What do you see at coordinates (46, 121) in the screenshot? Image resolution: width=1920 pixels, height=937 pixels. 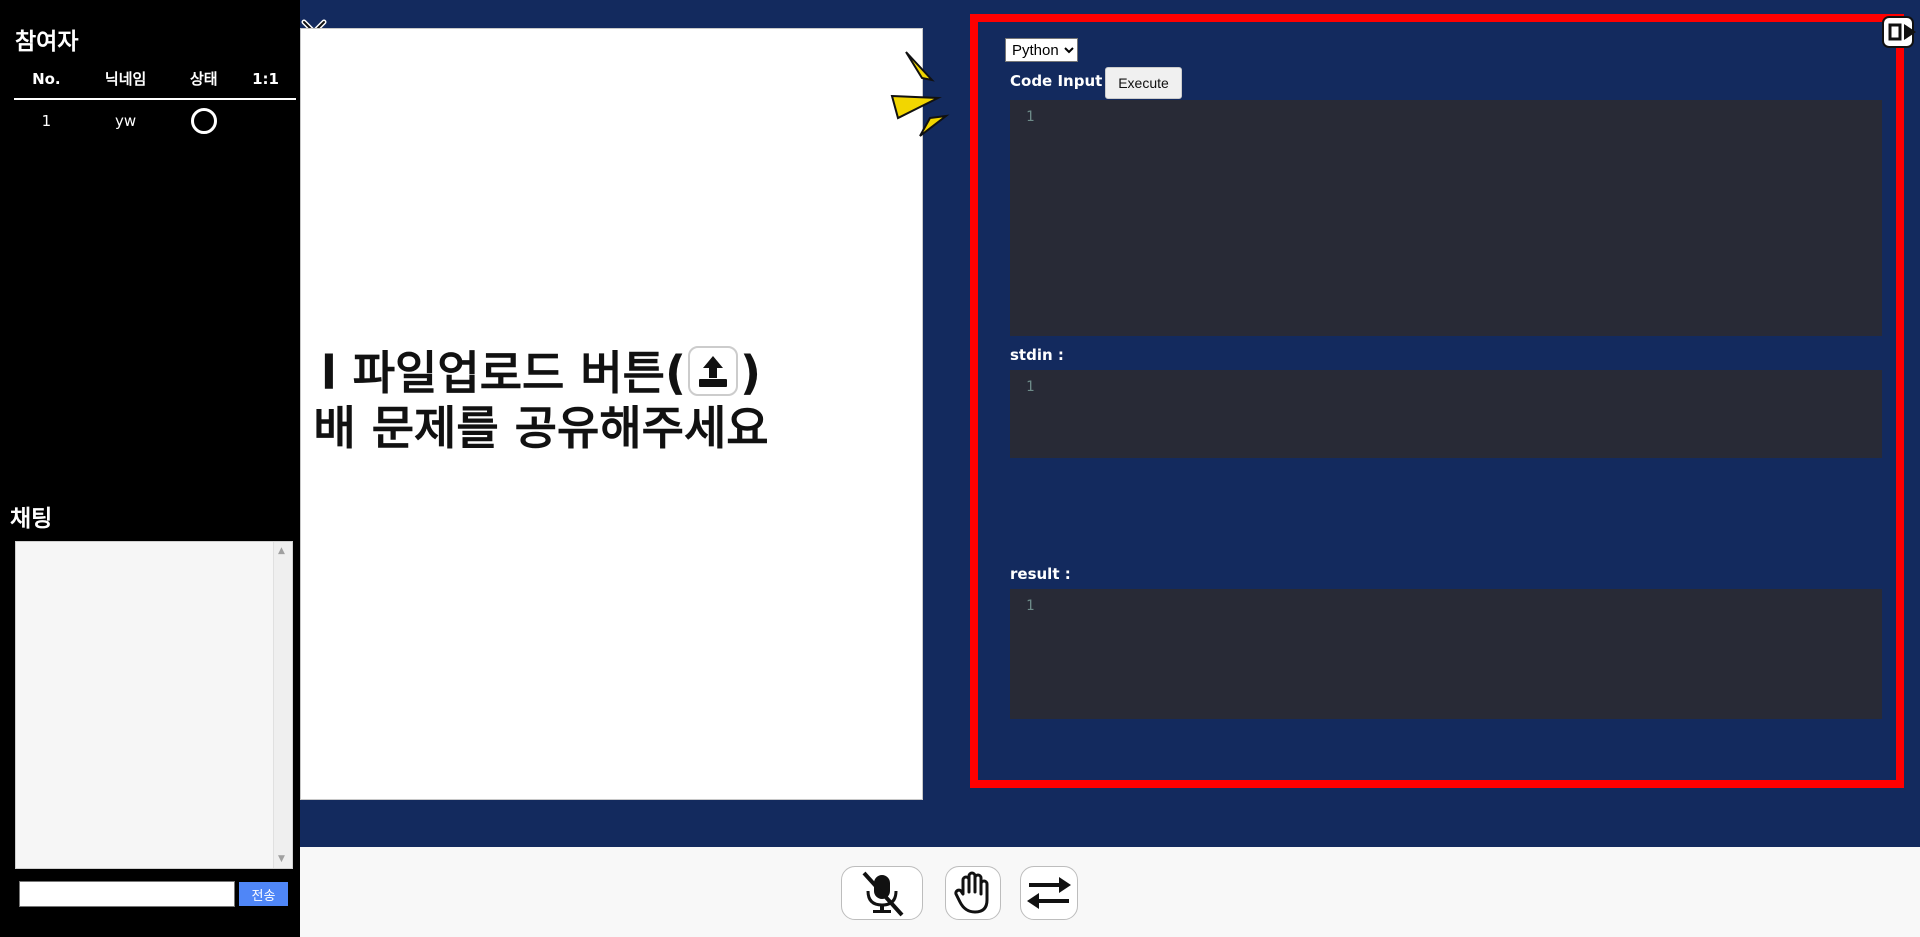 I see `participant-no: 1` at bounding box center [46, 121].